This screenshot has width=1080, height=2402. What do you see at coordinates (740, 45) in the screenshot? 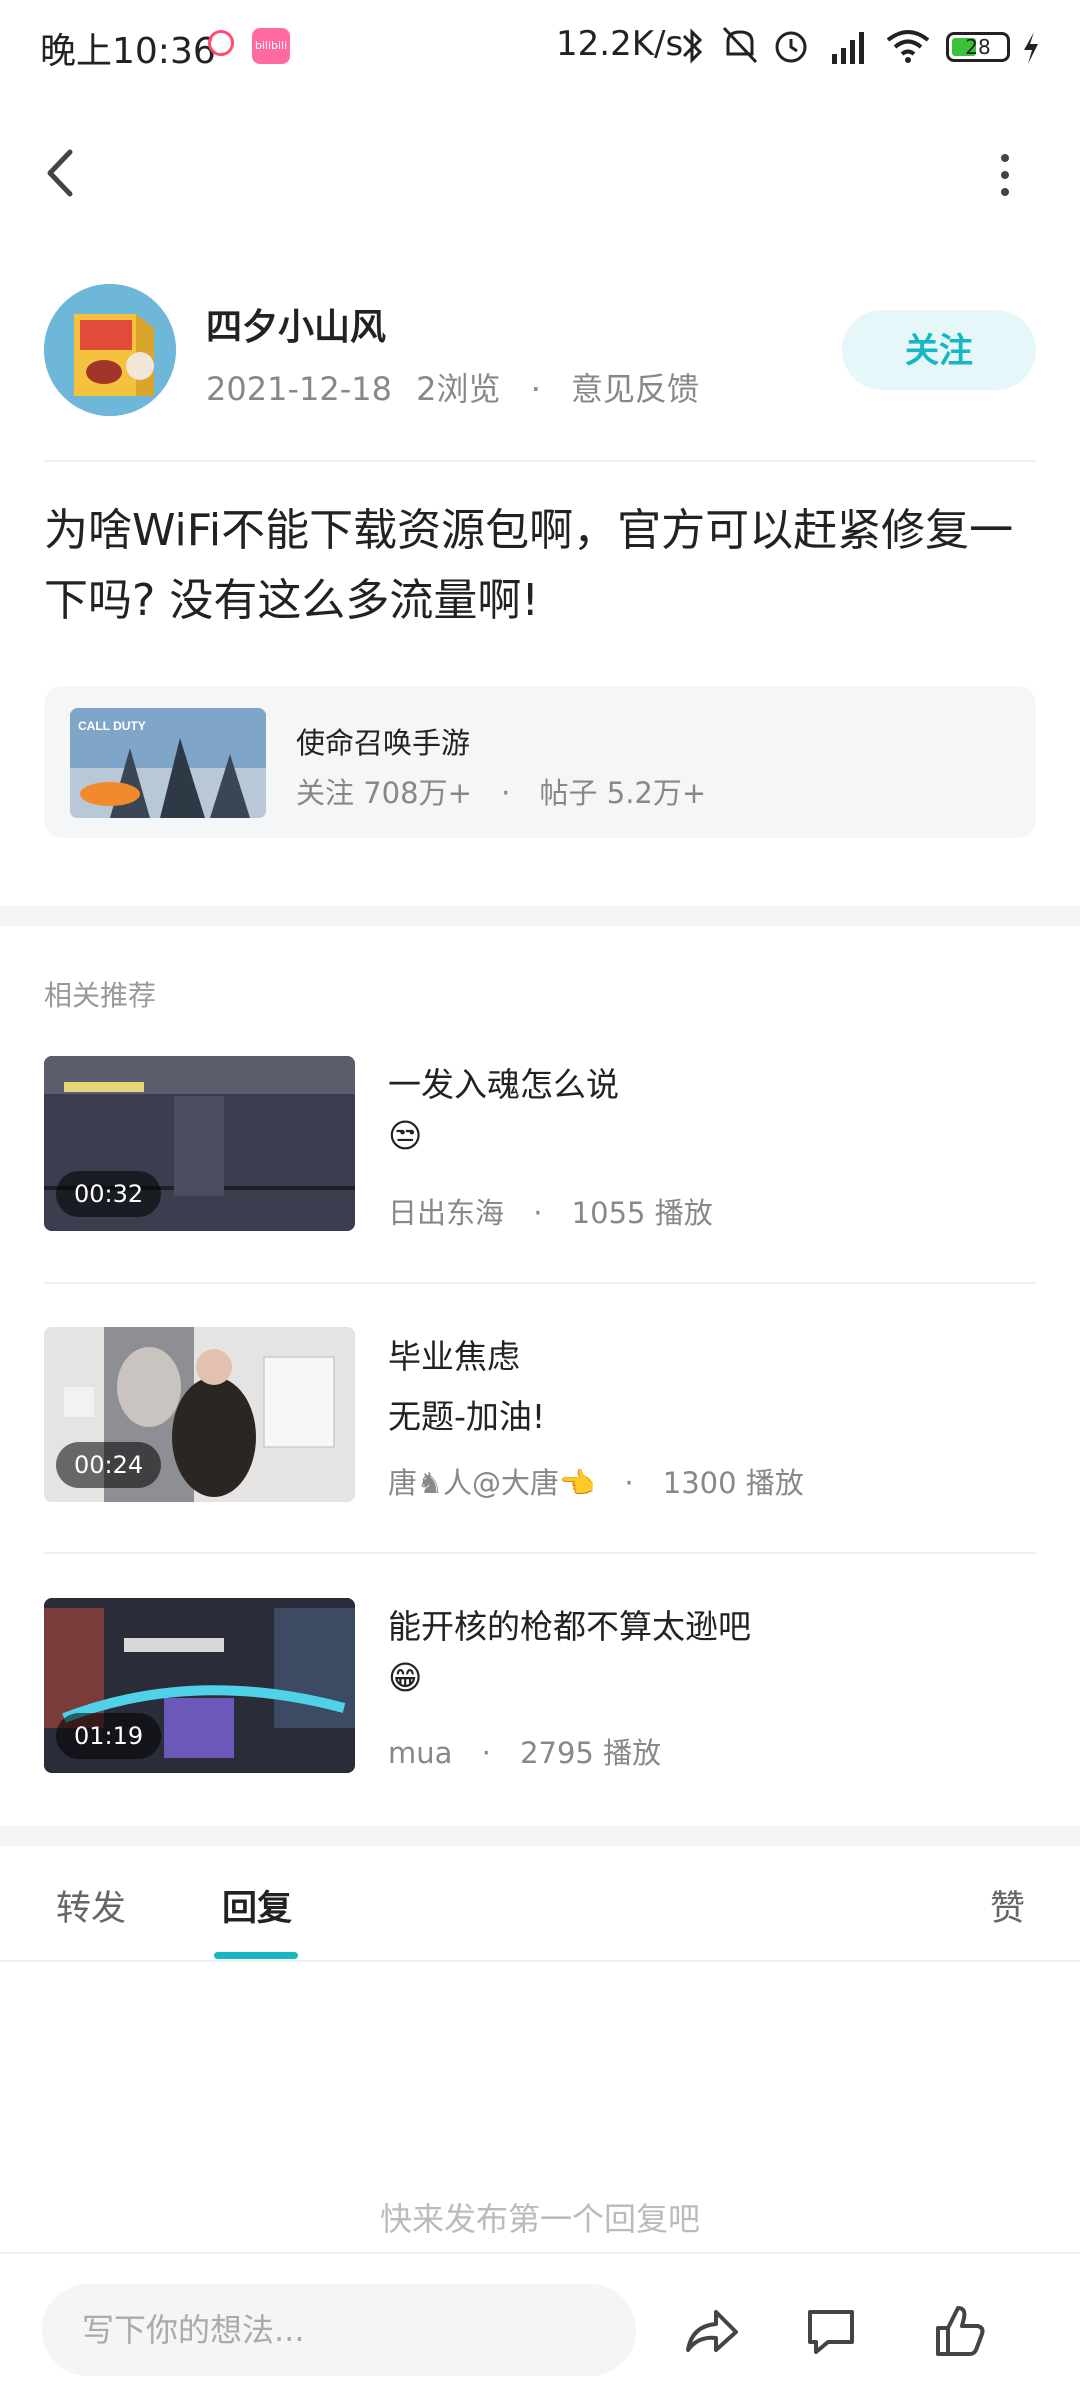
I see `mute-bell-icon` at bounding box center [740, 45].